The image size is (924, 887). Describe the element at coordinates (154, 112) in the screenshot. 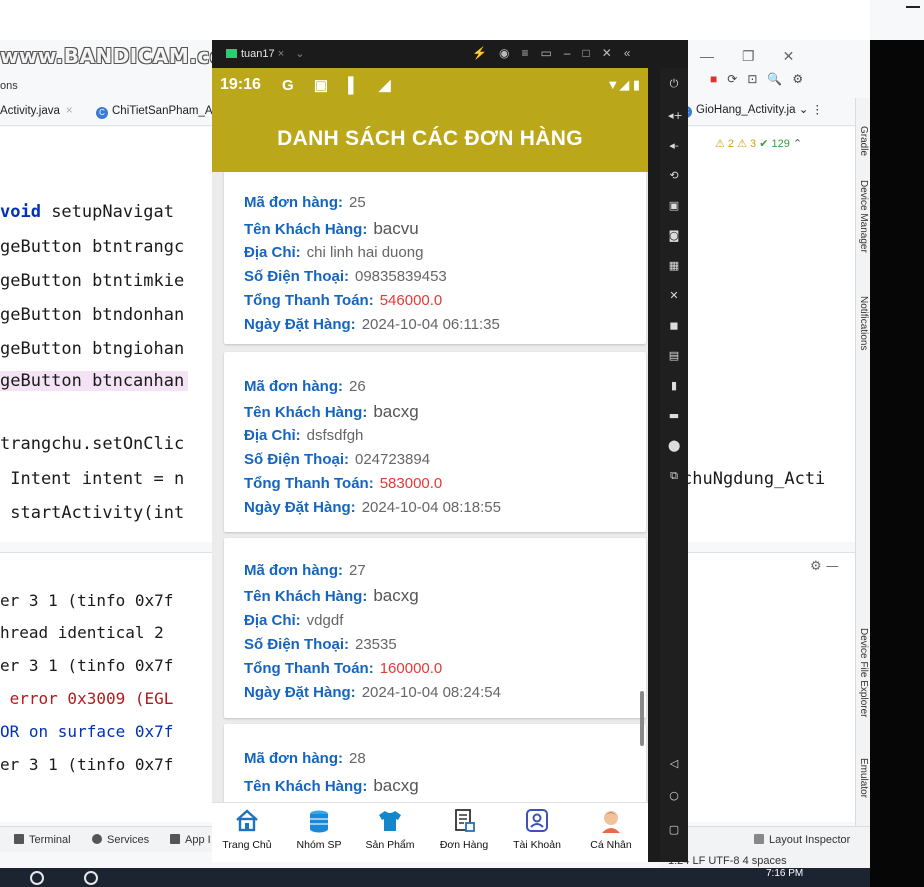

I see `editor-tab-chitiet: C ChiTietSanPham_A` at that location.